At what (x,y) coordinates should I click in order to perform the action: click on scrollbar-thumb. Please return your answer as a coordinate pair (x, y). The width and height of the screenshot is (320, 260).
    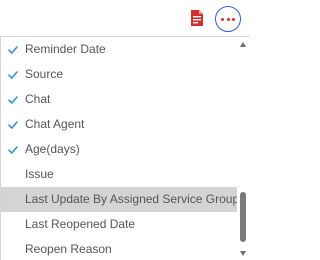
    Looking at the image, I should click on (243, 217).